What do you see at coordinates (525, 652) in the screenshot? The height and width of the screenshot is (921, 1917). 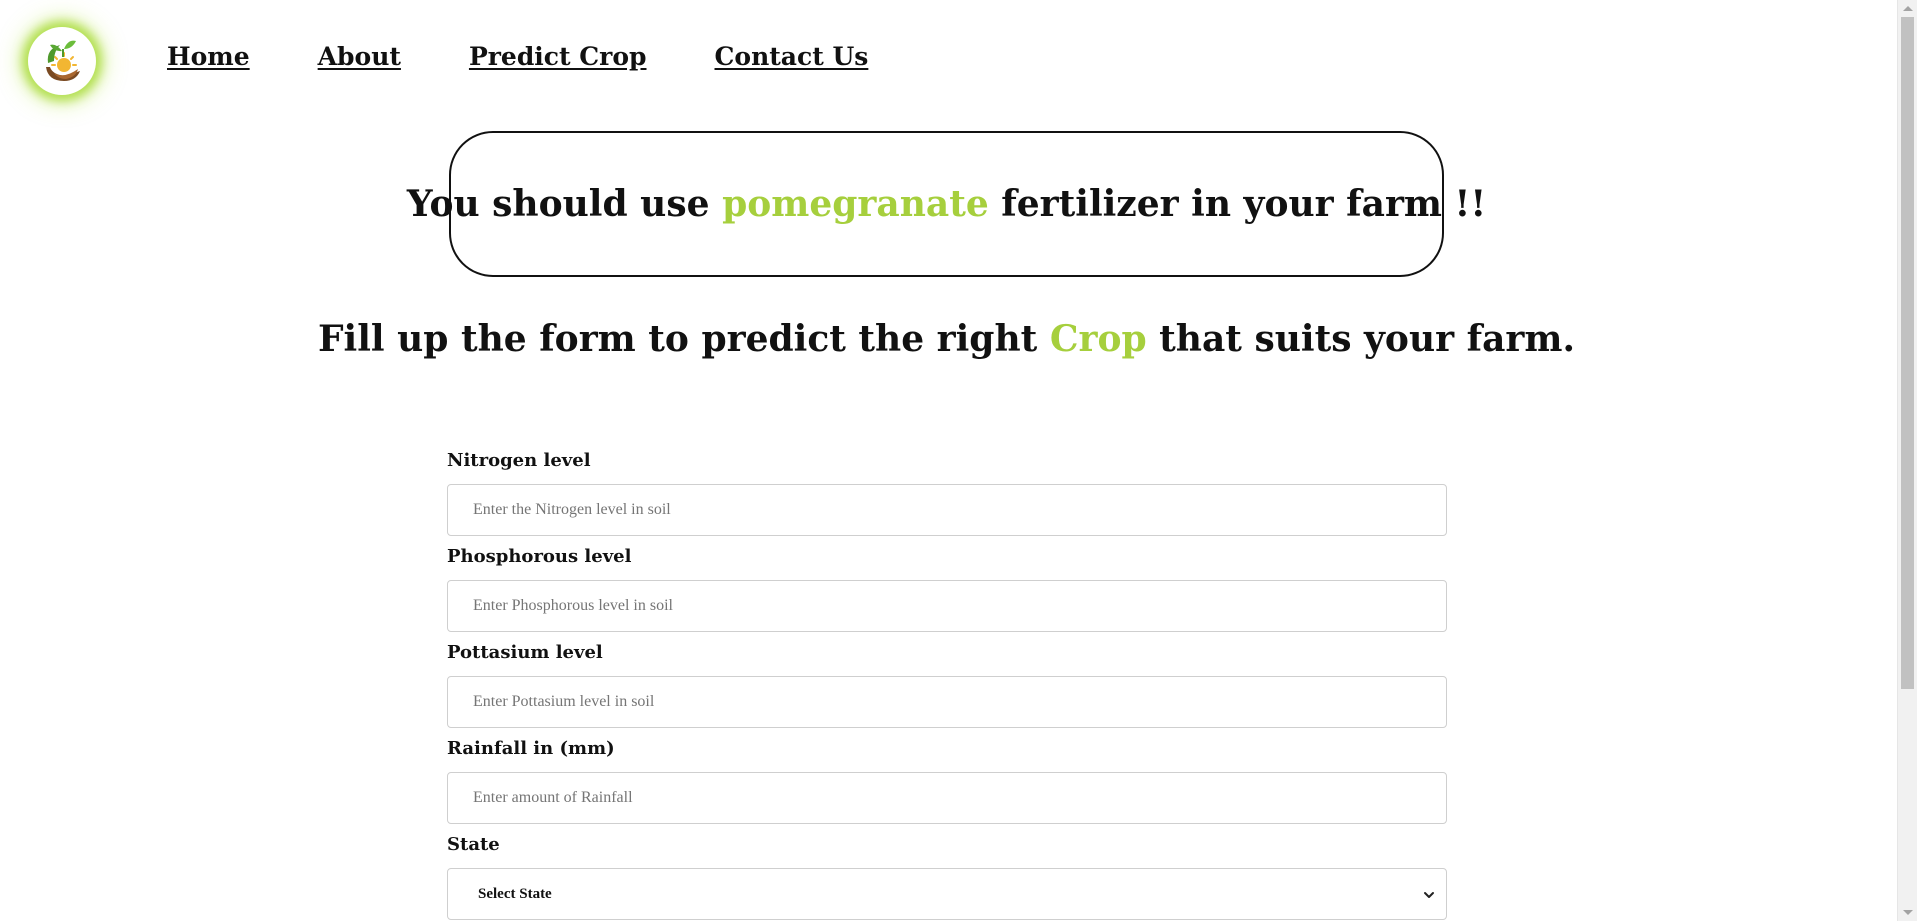 I see `pottasium-label: Pottasium level` at bounding box center [525, 652].